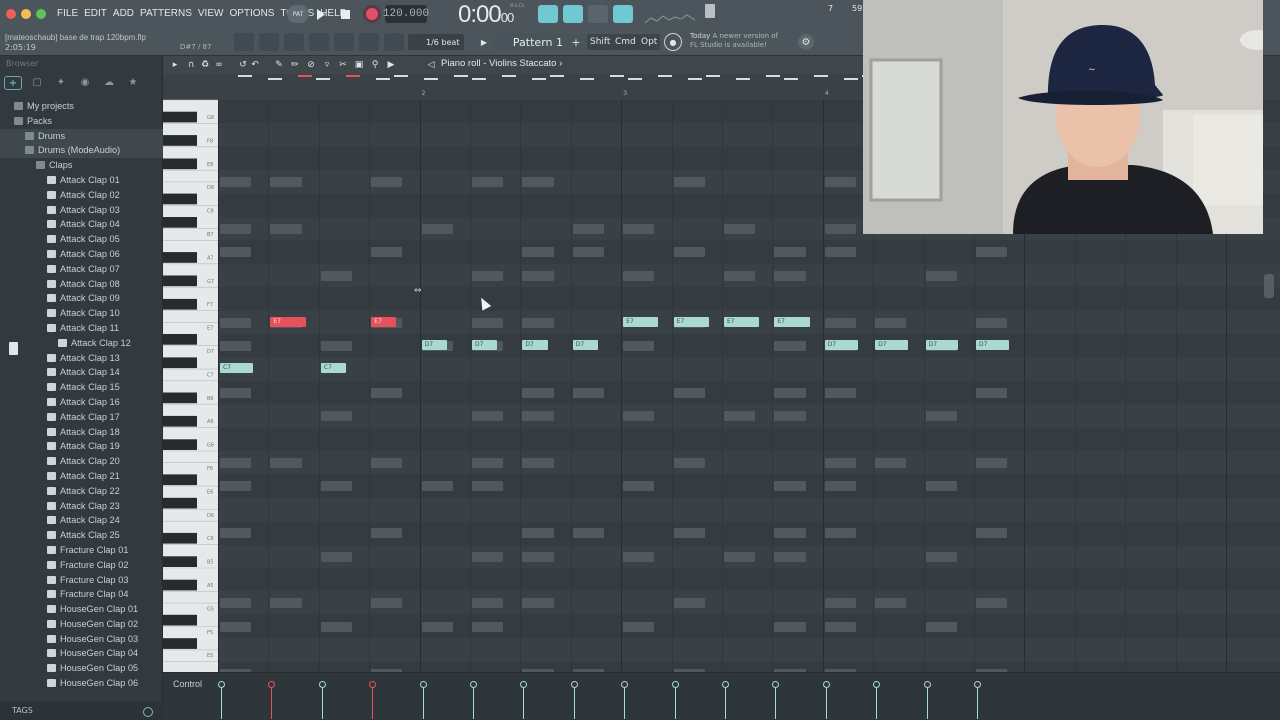 This screenshot has height=720, width=1280. I want to click on online-news-icon: ●, so click(673, 42).